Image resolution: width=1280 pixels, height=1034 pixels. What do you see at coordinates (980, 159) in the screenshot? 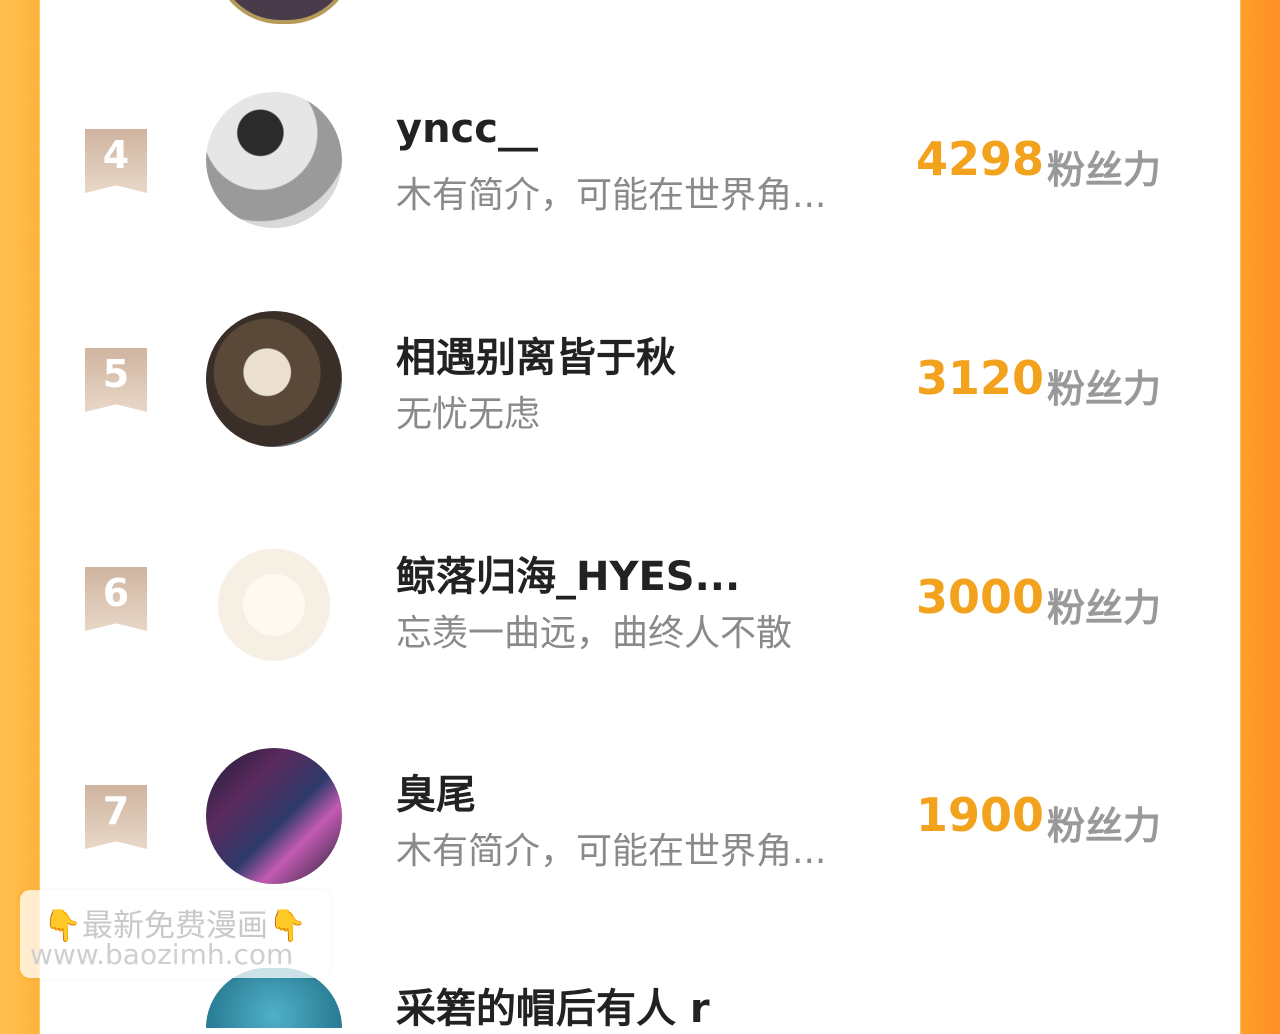
I see `fan-score: 4298` at bounding box center [980, 159].